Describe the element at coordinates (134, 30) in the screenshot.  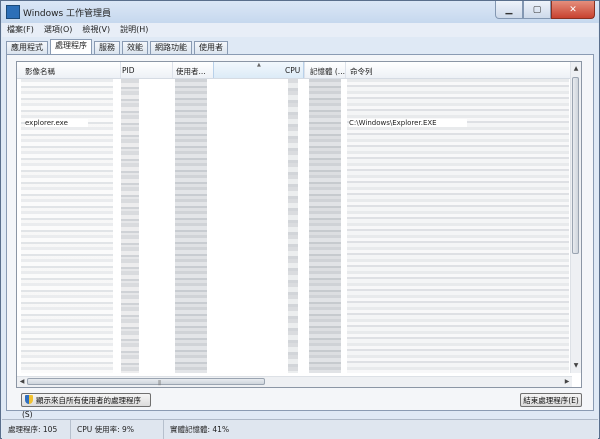
I see `menu-help: 說明(H)` at that location.